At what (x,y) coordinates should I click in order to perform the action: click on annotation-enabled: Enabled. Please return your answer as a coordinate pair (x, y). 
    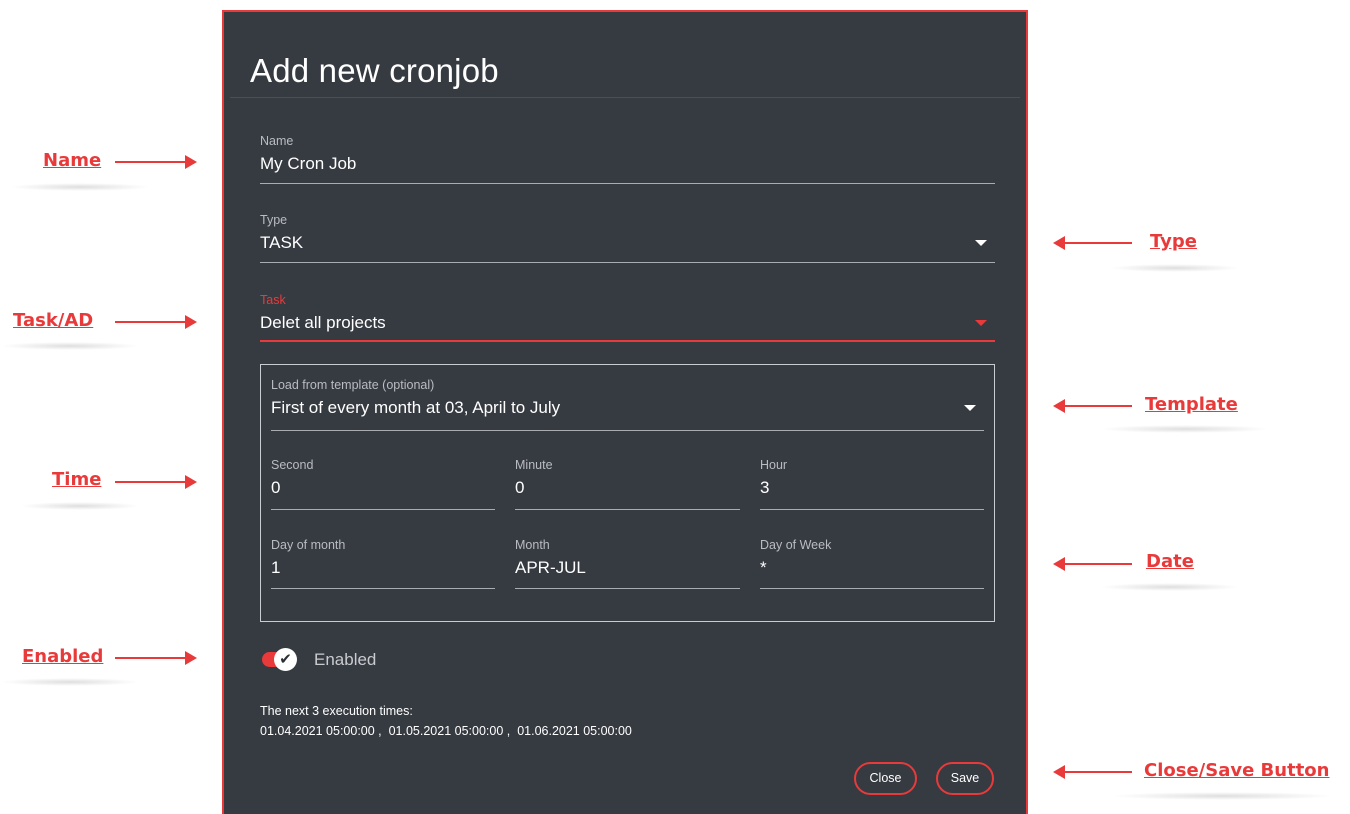
    Looking at the image, I should click on (63, 656).